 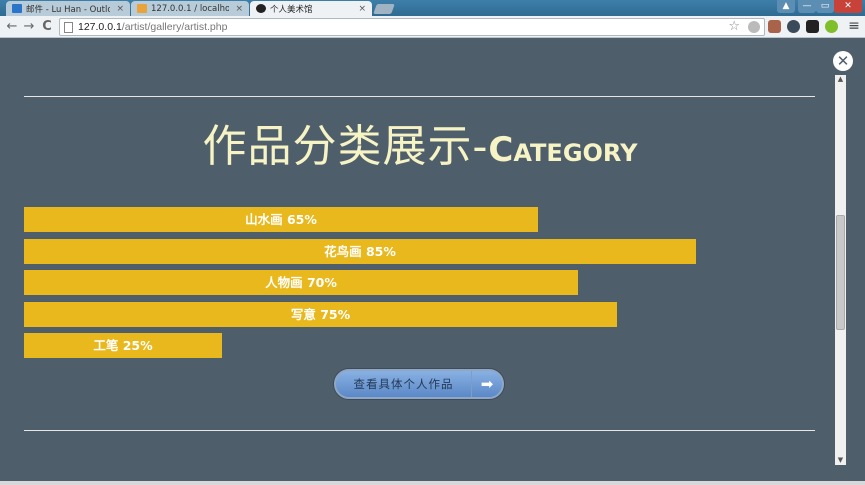 I want to click on vertical-scrollbar: ▲ ▼, so click(x=840, y=270).